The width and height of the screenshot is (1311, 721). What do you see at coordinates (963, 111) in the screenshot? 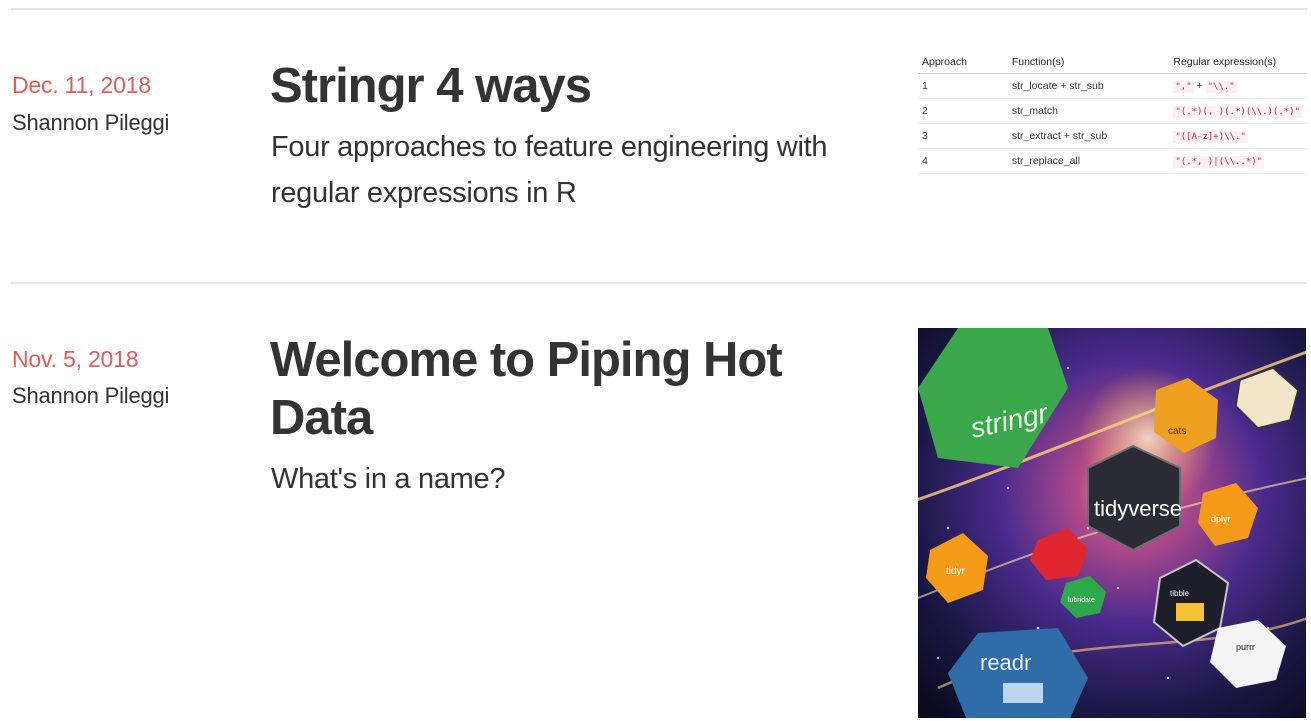
I see `cell-approach: 2` at bounding box center [963, 111].